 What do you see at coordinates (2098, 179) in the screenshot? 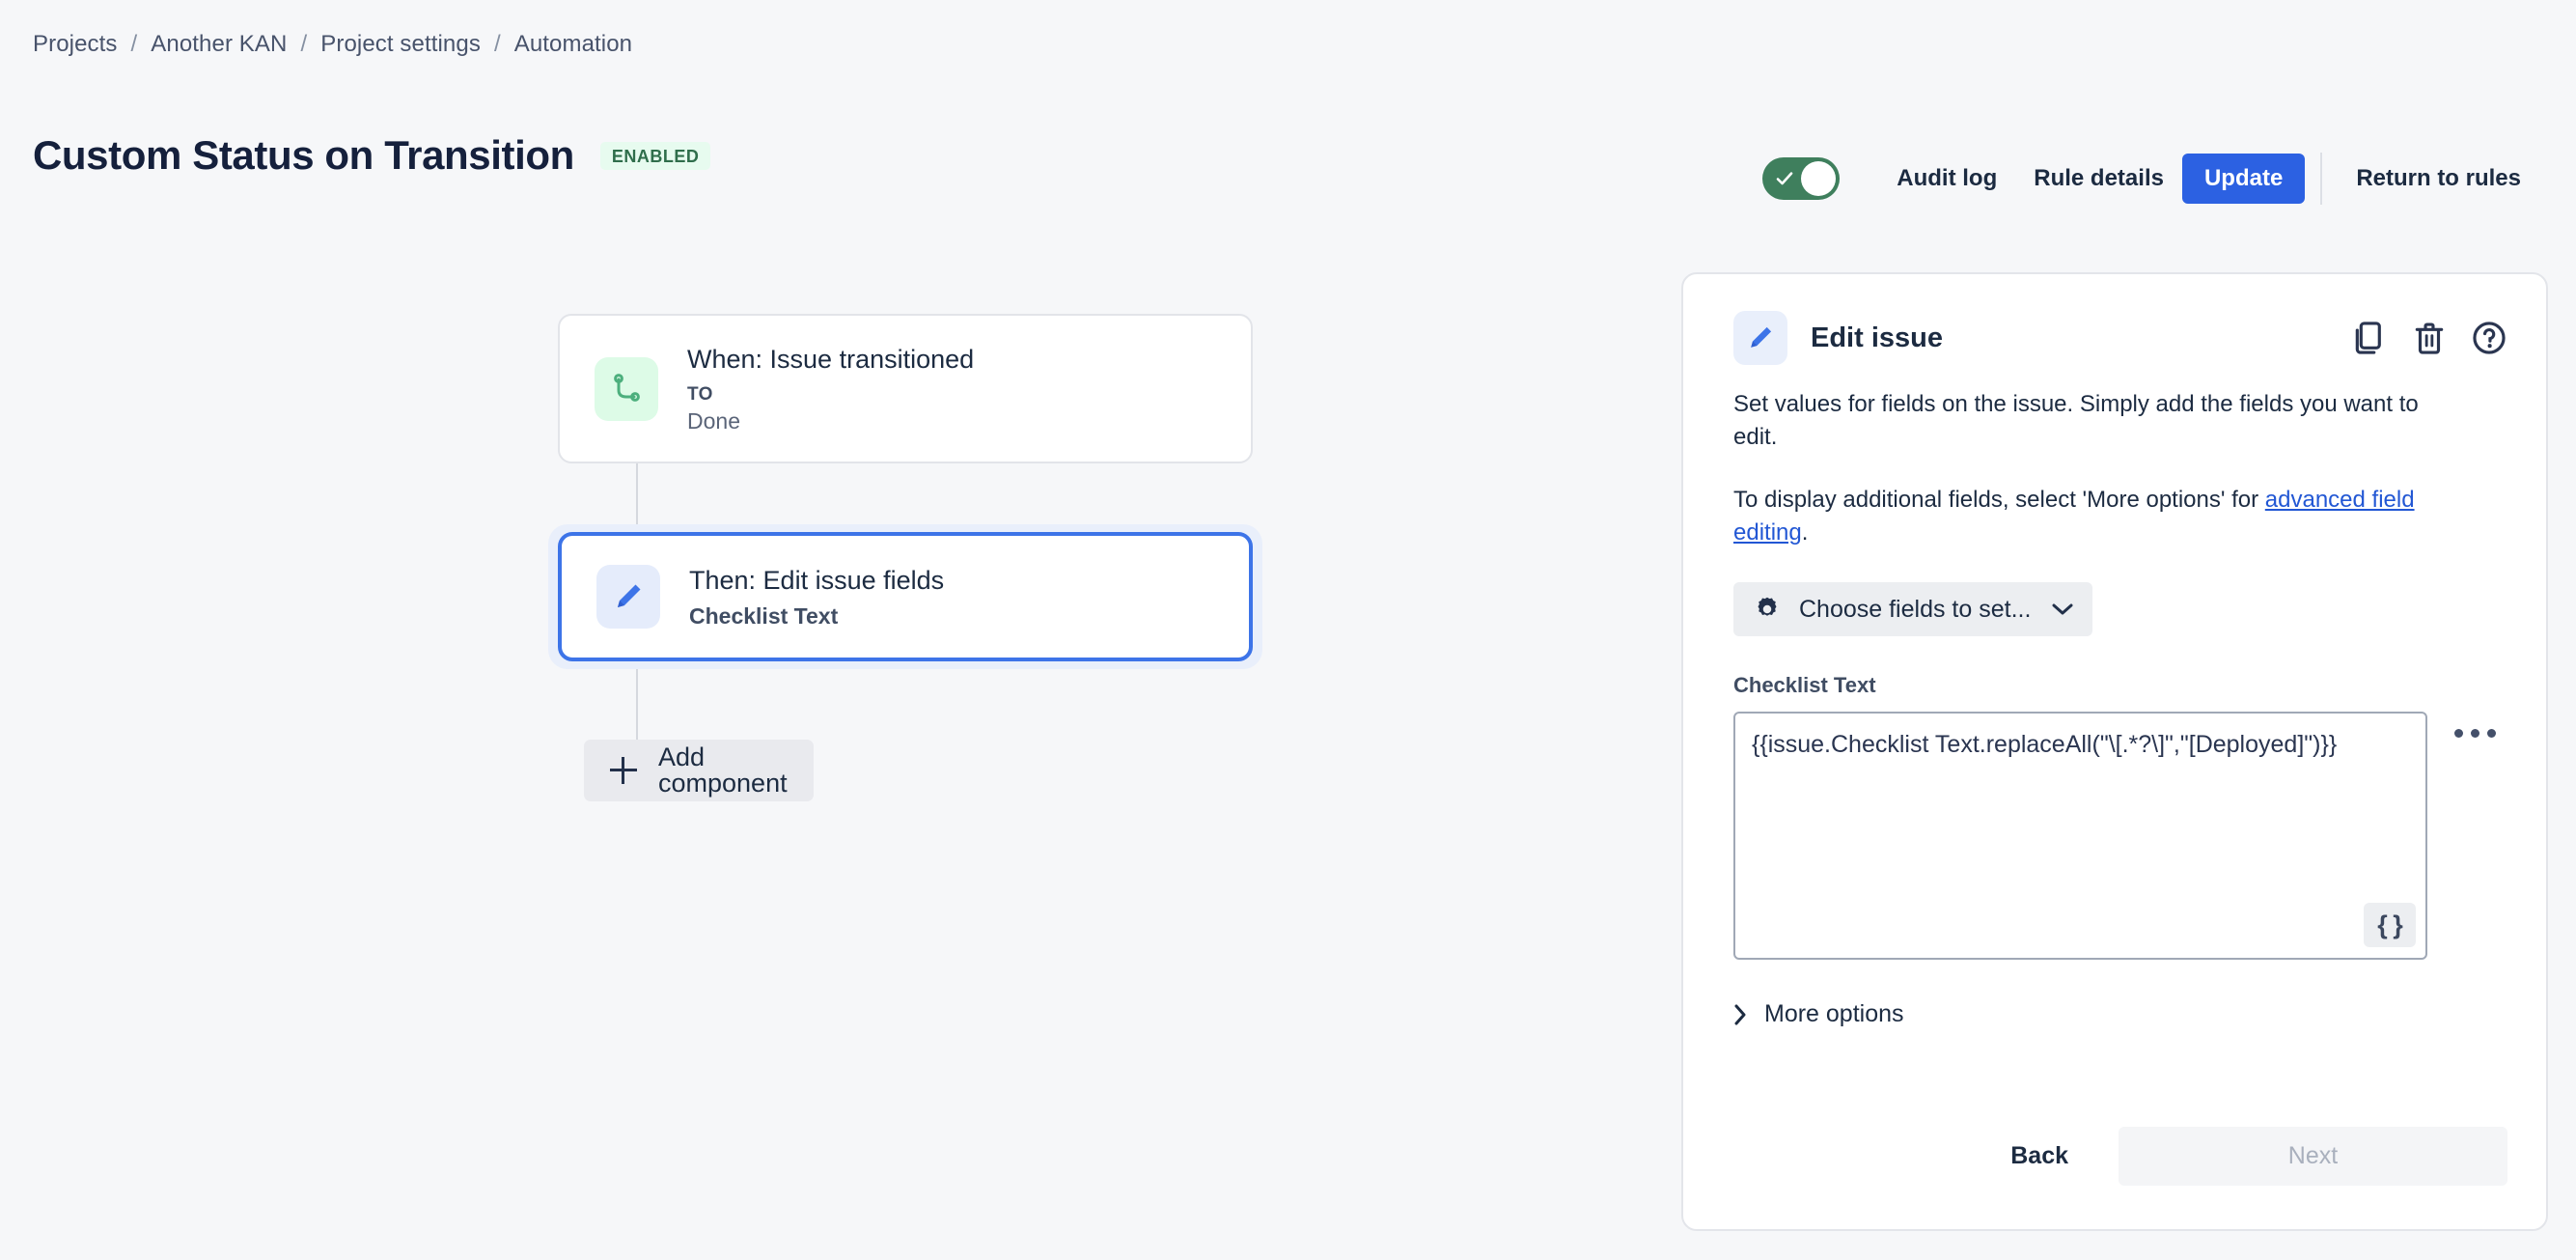
I see `rule-details-button: Rule details` at bounding box center [2098, 179].